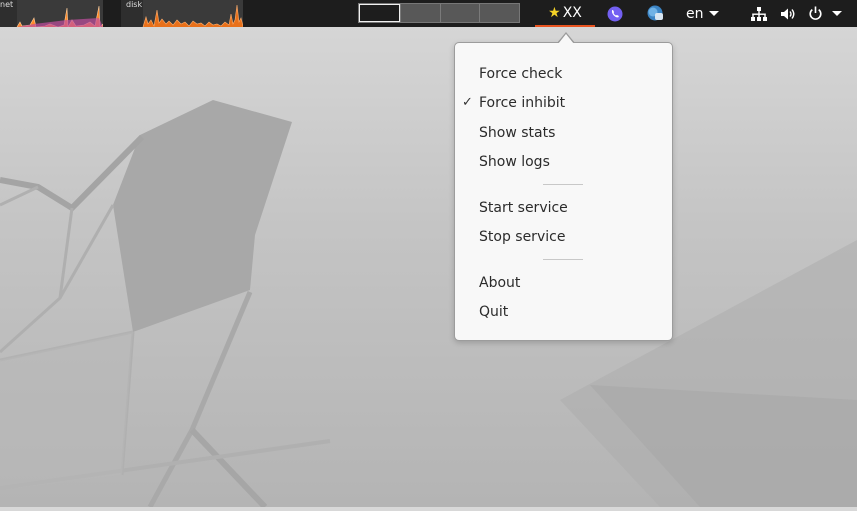 The image size is (857, 511). I want to click on menu-item-label: Force check, so click(521, 74).